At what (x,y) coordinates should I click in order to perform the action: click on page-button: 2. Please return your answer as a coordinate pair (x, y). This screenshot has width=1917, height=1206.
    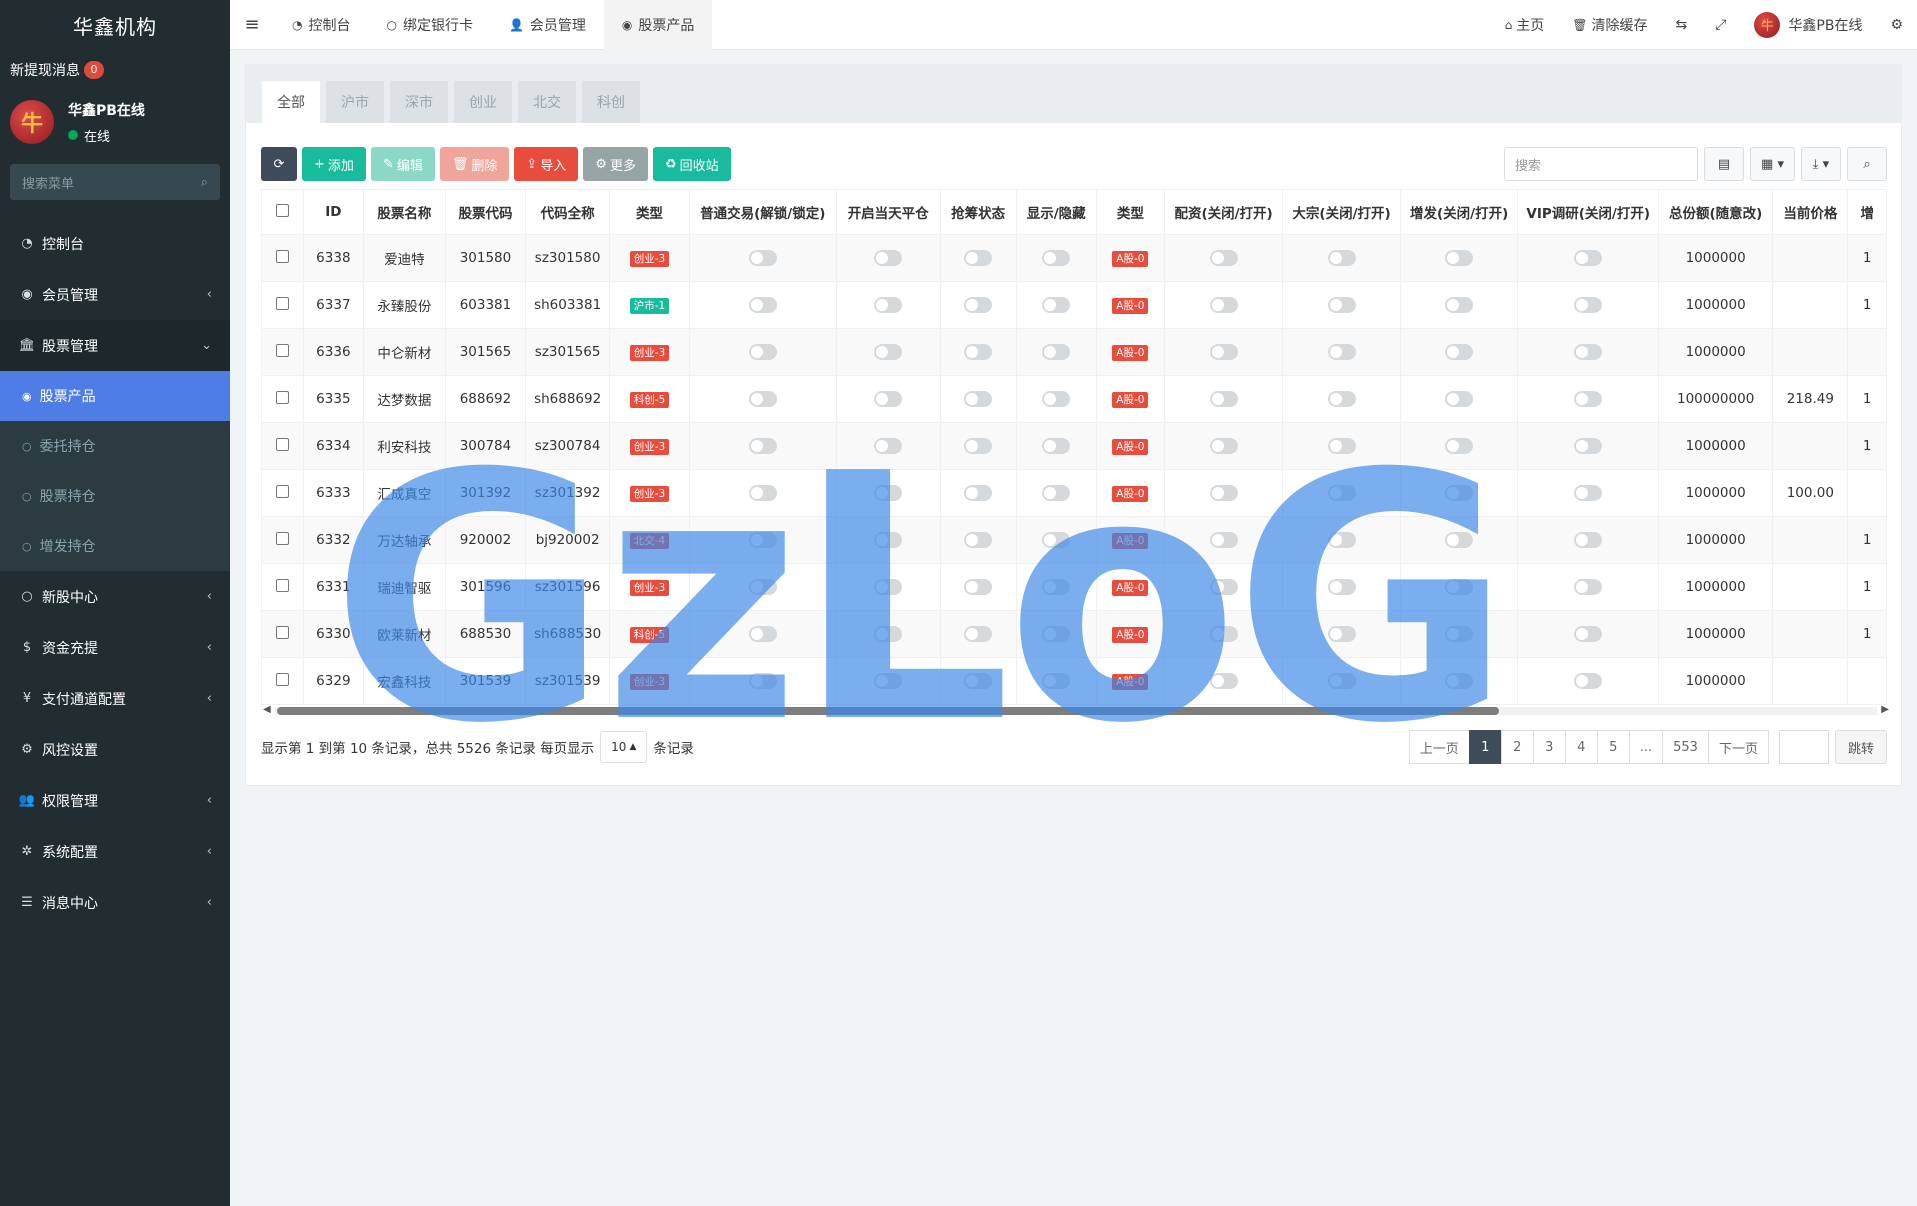
    Looking at the image, I should click on (1517, 747).